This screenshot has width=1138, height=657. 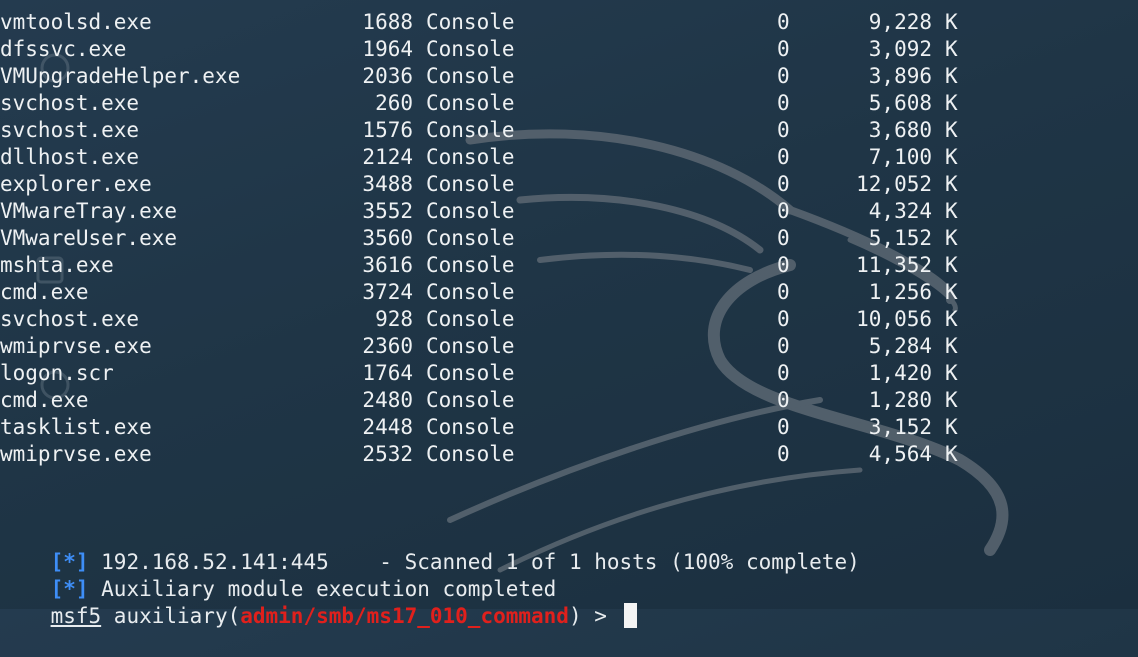 What do you see at coordinates (387, 265) in the screenshot?
I see `process-pid: 3616` at bounding box center [387, 265].